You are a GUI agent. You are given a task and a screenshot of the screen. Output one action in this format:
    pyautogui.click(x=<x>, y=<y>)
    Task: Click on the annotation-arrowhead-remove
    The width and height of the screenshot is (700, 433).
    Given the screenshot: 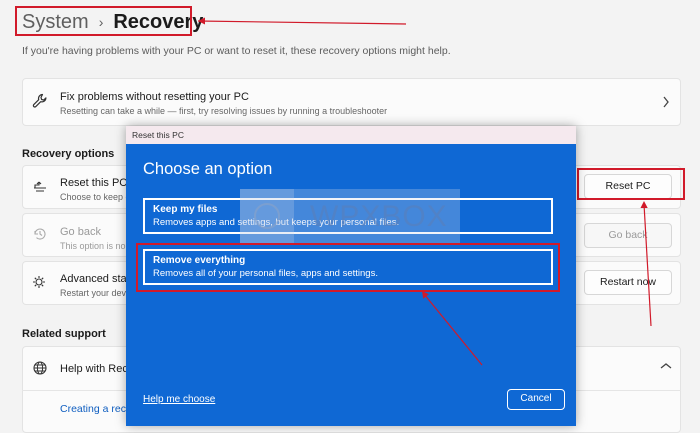 What is the action you would take?
    pyautogui.click(x=425, y=295)
    